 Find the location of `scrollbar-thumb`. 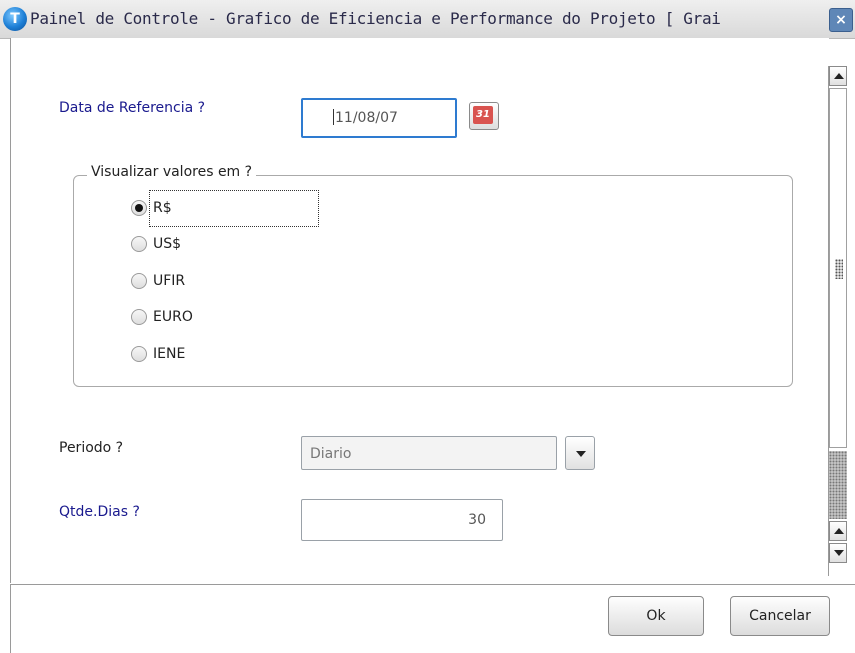

scrollbar-thumb is located at coordinates (838, 268).